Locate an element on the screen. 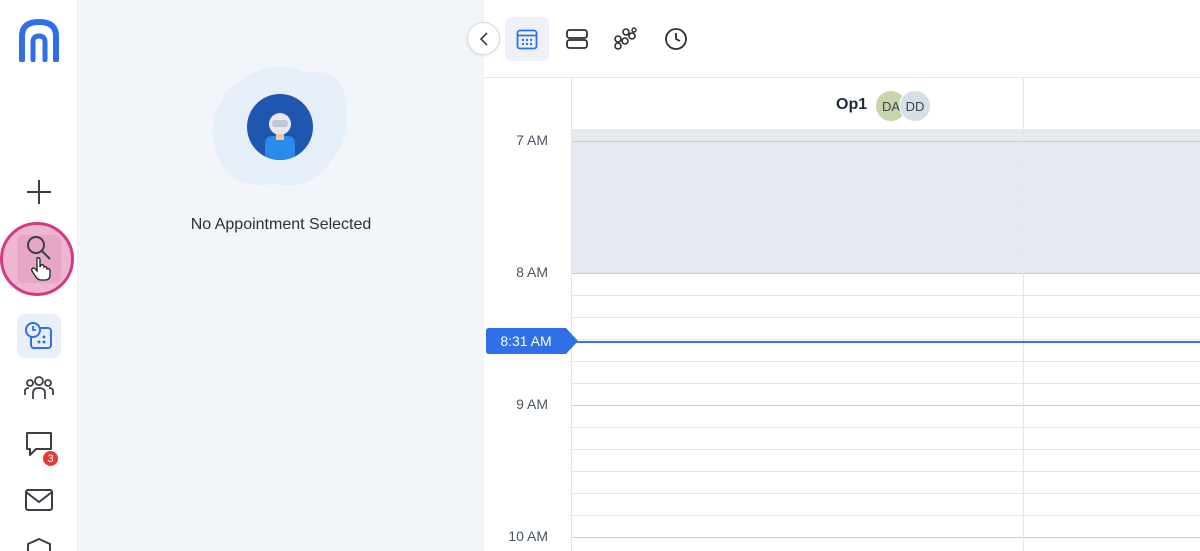  shield-icon is located at coordinates (39, 544).